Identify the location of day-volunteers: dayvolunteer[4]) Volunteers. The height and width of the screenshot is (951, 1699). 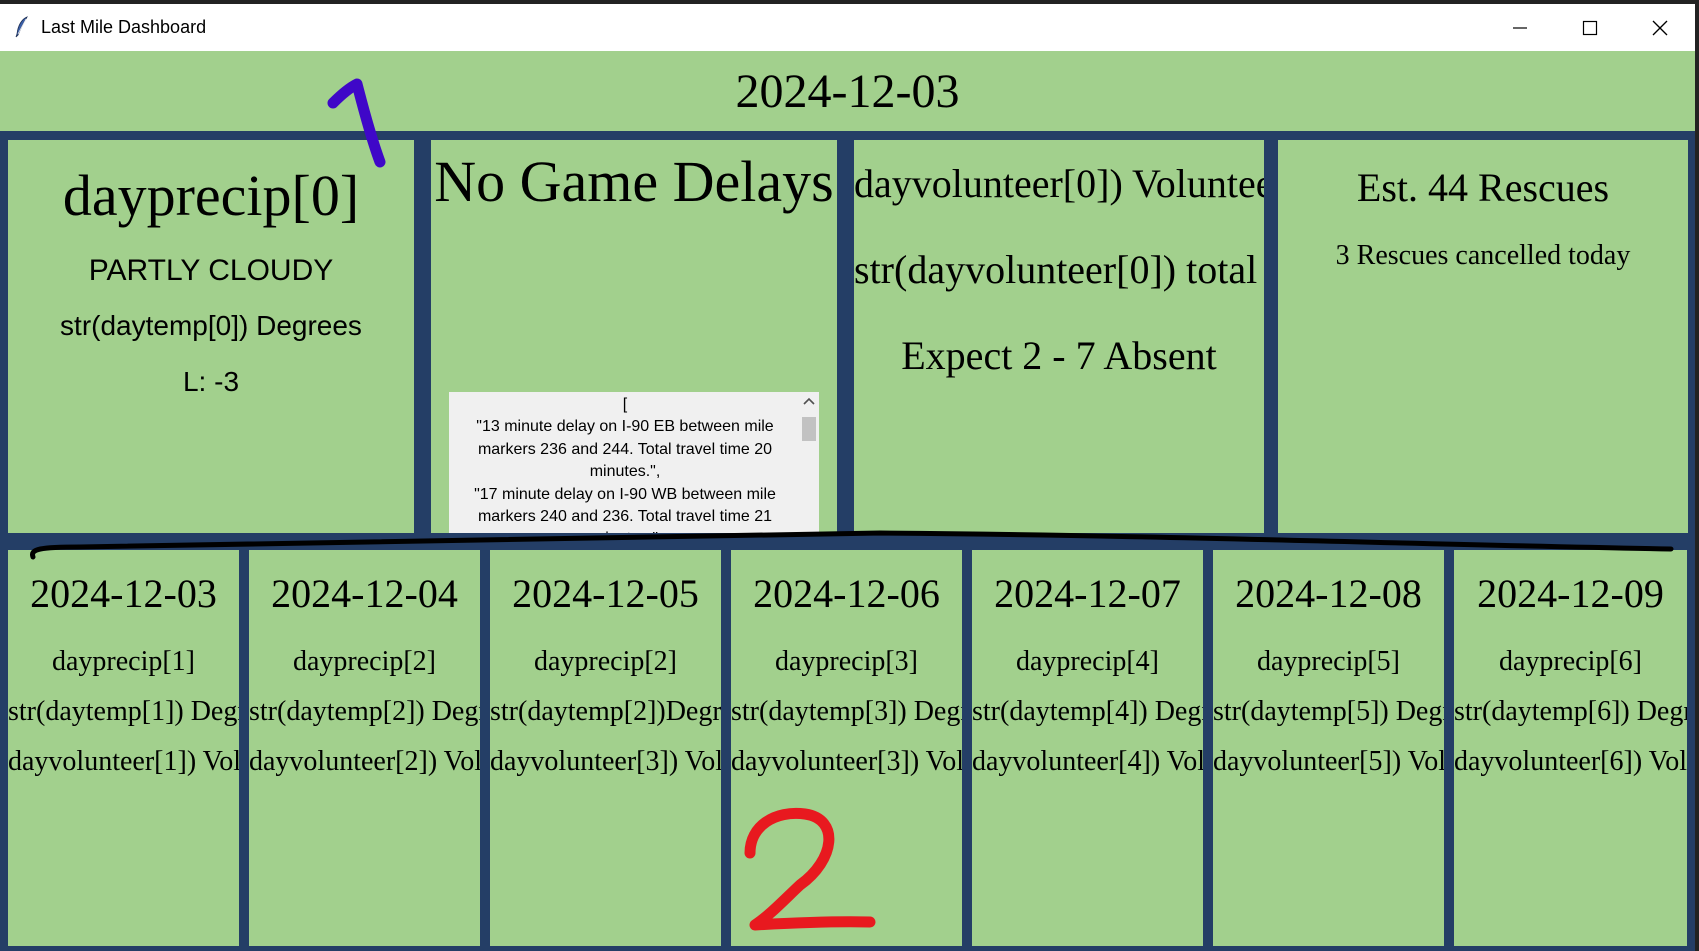
(1087, 761).